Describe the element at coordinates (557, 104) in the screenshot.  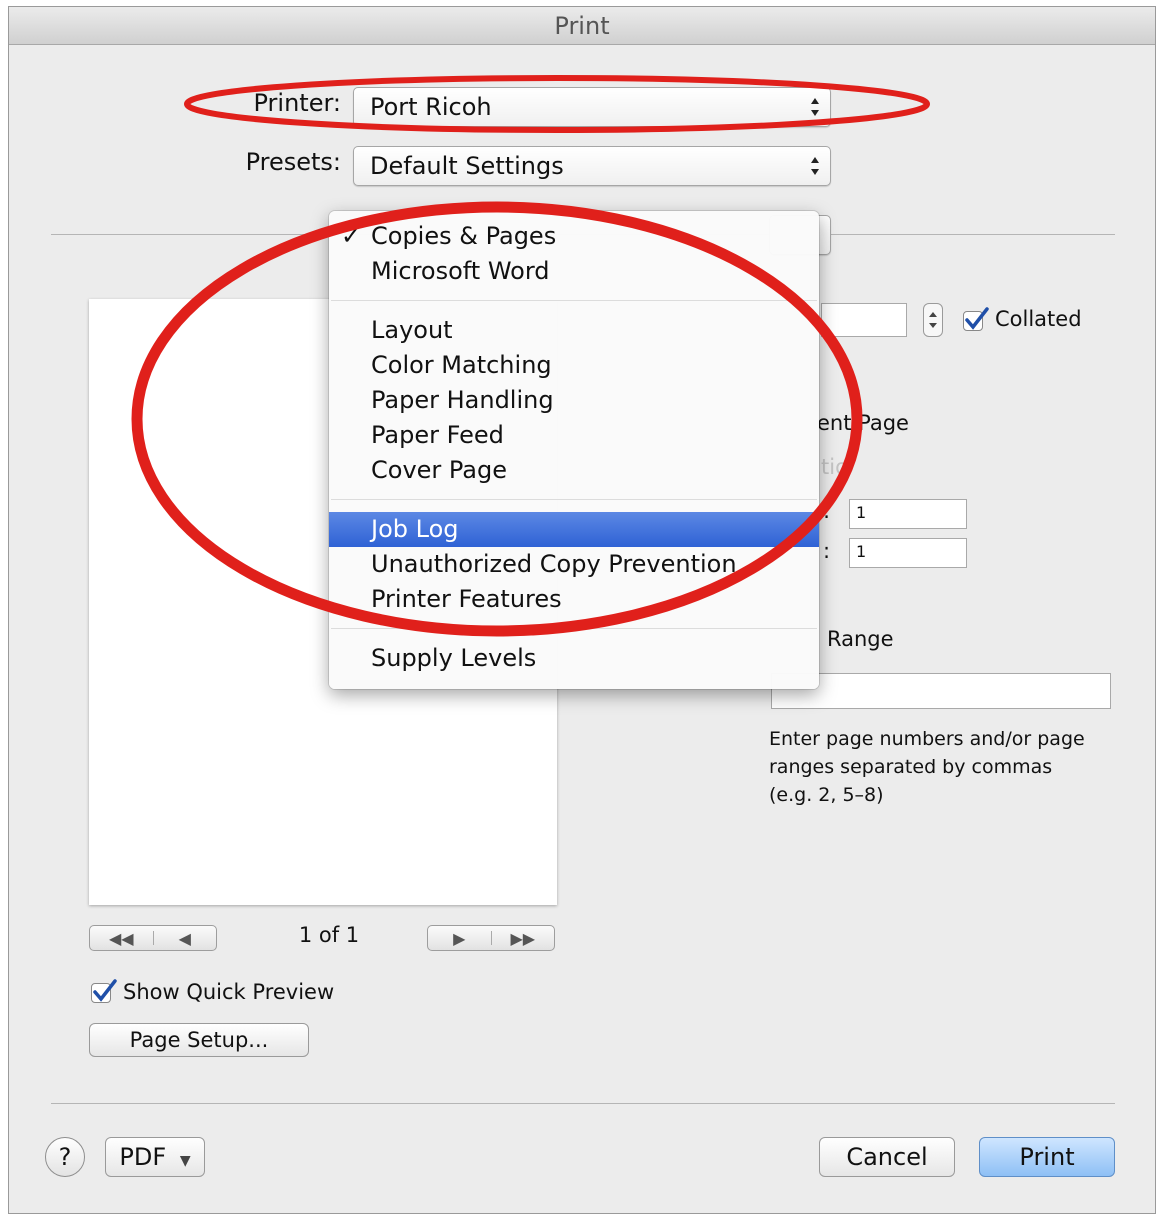
I see `printer-annotation-ellipse` at that location.